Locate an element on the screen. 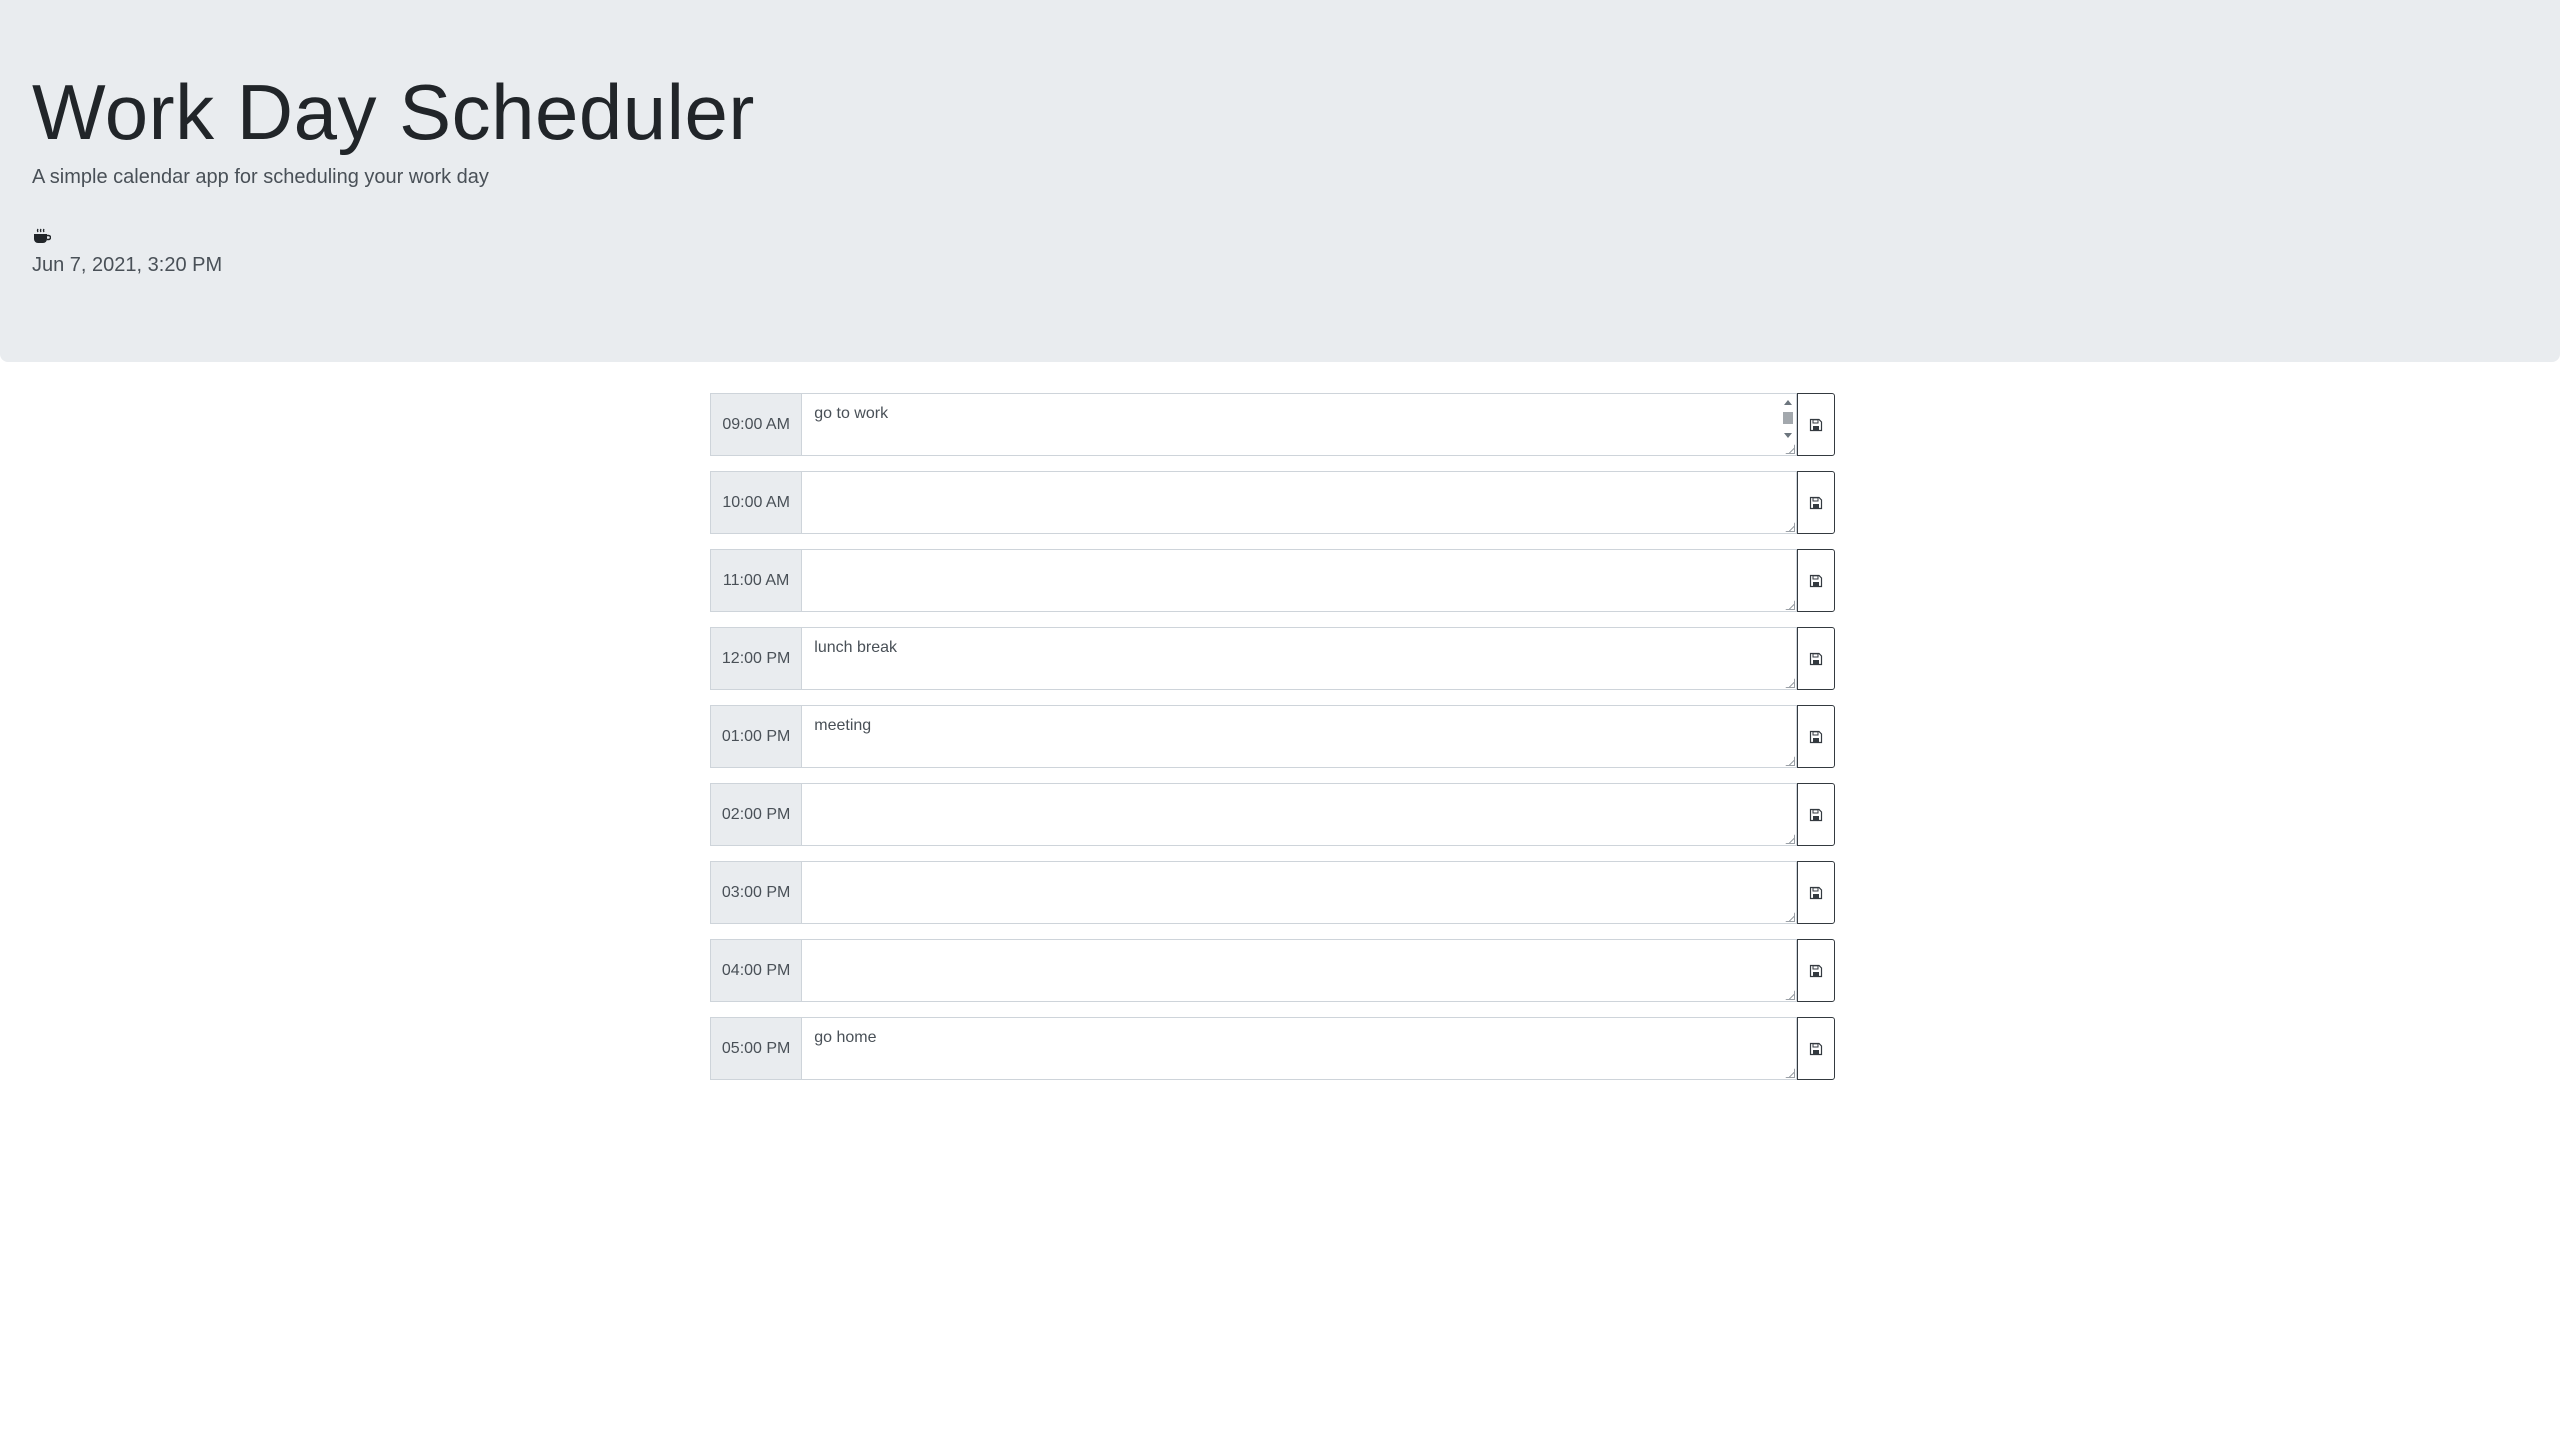 Image resolution: width=2560 pixels, height=1440 pixels. hour-label: 10:00 AM is located at coordinates (756, 502).